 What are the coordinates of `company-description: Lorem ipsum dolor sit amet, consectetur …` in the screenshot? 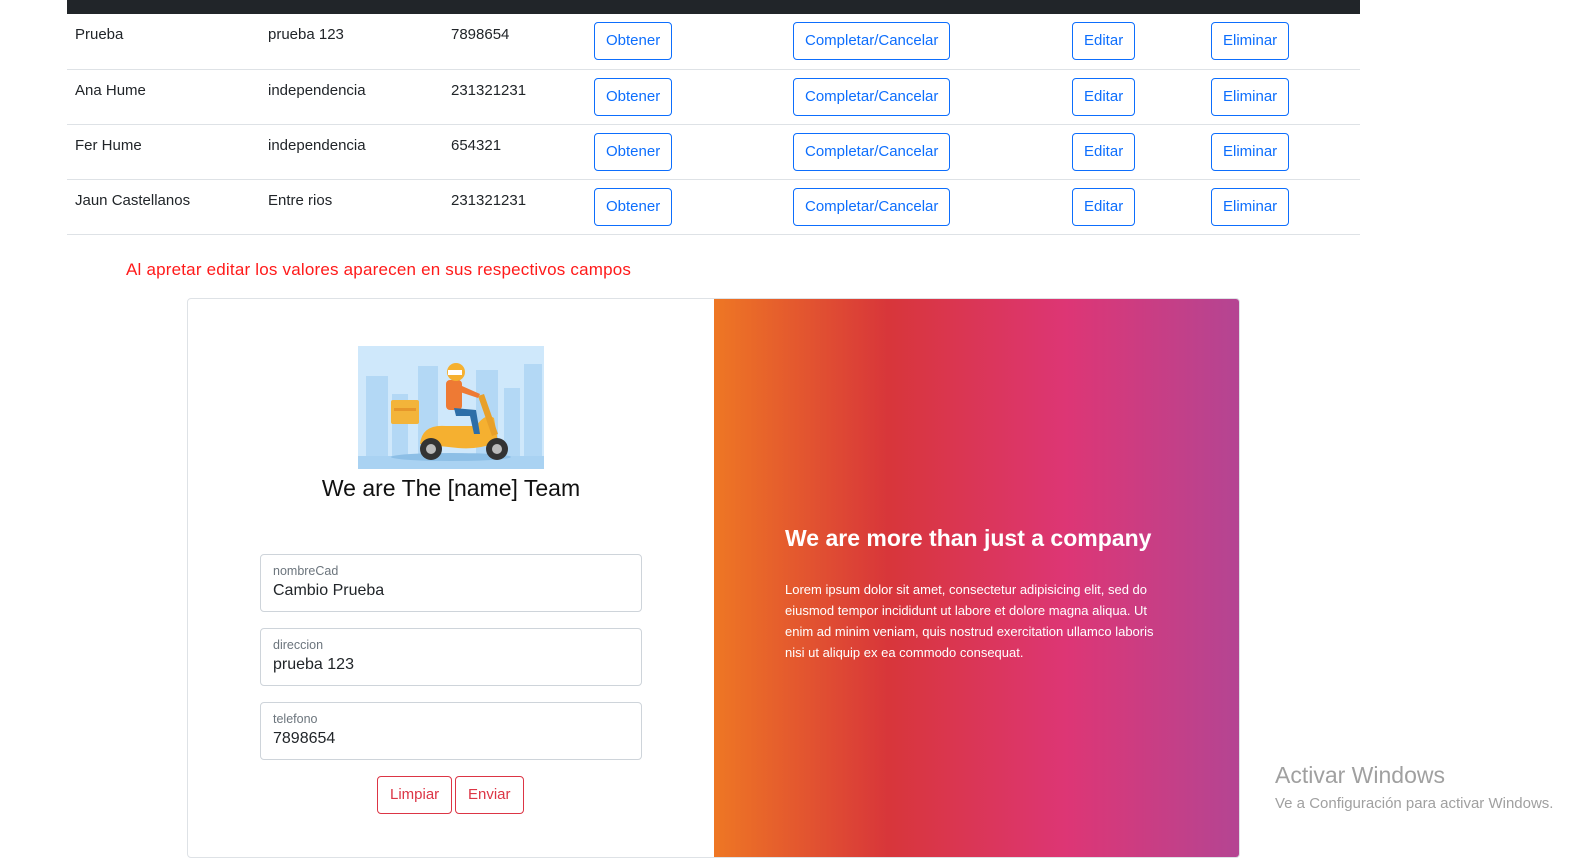 It's located at (969, 621).